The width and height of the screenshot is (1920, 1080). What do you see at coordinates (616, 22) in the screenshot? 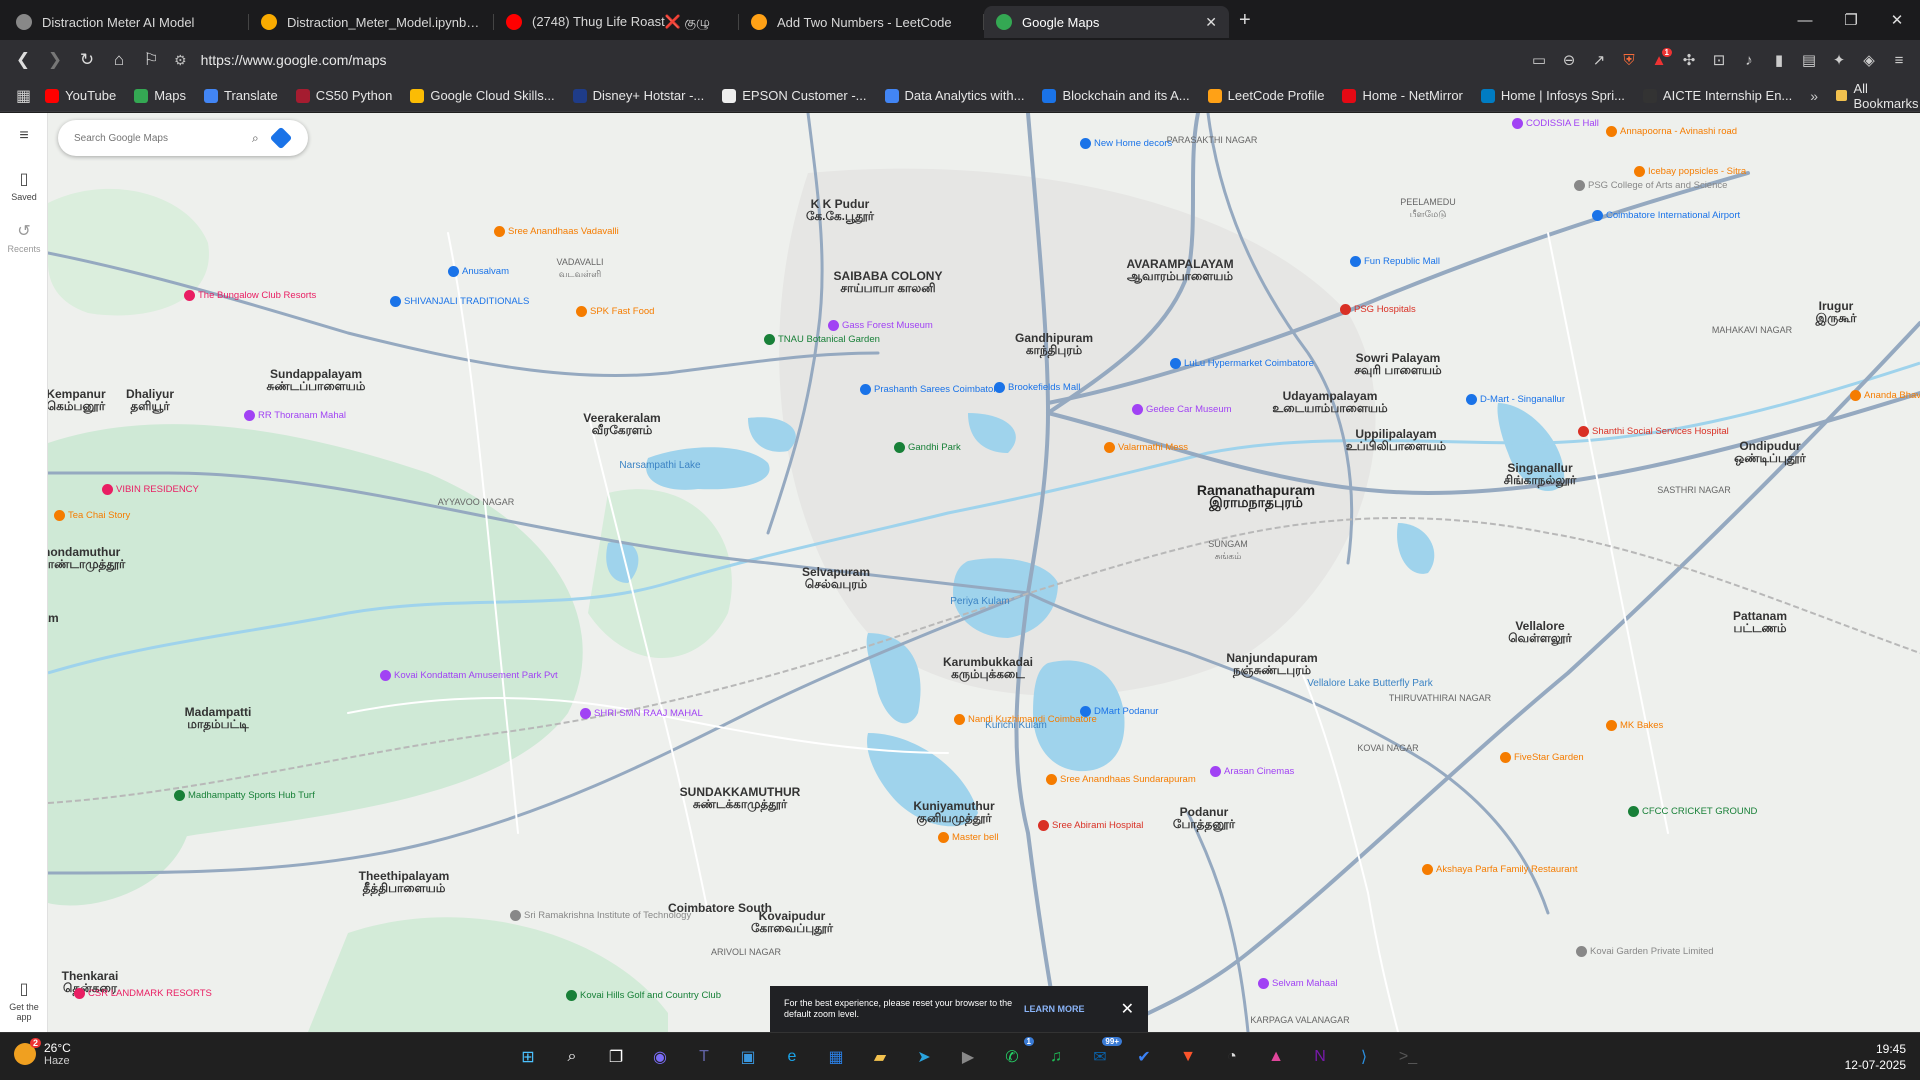
I see `browser-tab: (2748) Thug Life Roast❌ குழு` at bounding box center [616, 22].